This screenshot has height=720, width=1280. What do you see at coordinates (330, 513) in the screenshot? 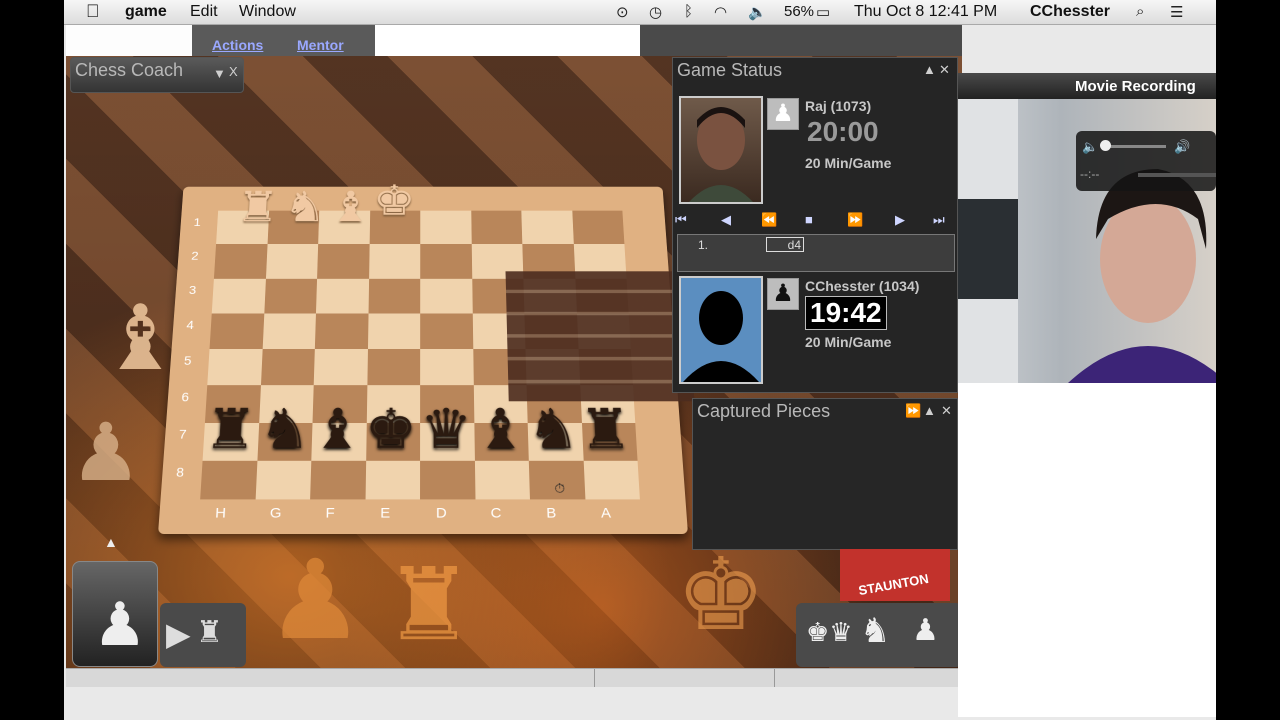
I see `file-label: F` at bounding box center [330, 513].